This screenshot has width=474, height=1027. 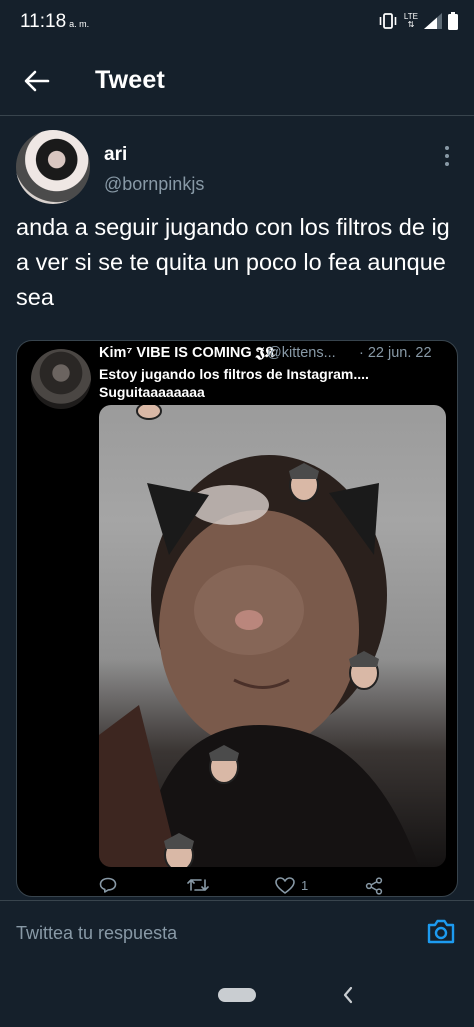 What do you see at coordinates (115, 155) in the screenshot?
I see `author-display-name: ari` at bounding box center [115, 155].